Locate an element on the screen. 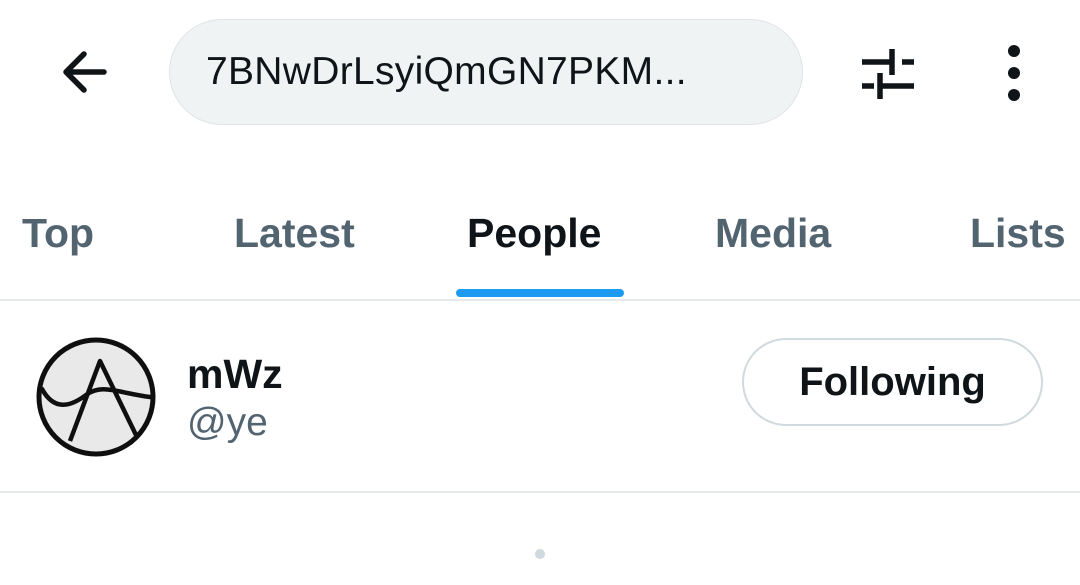  arrow-left-icon is located at coordinates (85, 72).